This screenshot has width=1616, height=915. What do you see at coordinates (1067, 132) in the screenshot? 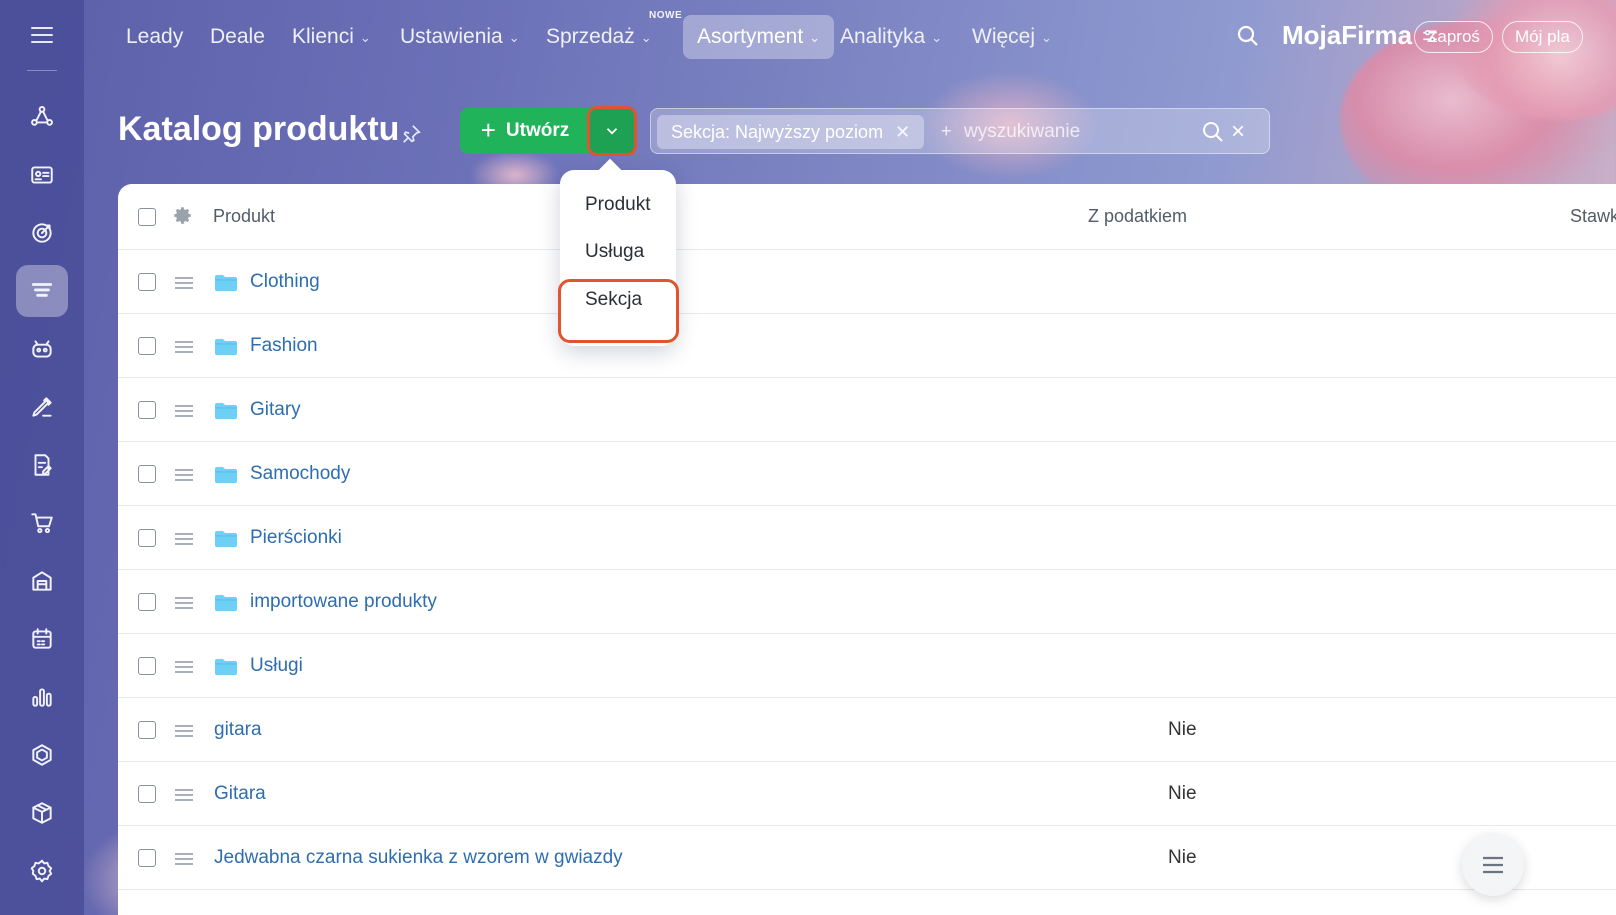
I see `search-input` at bounding box center [1067, 132].